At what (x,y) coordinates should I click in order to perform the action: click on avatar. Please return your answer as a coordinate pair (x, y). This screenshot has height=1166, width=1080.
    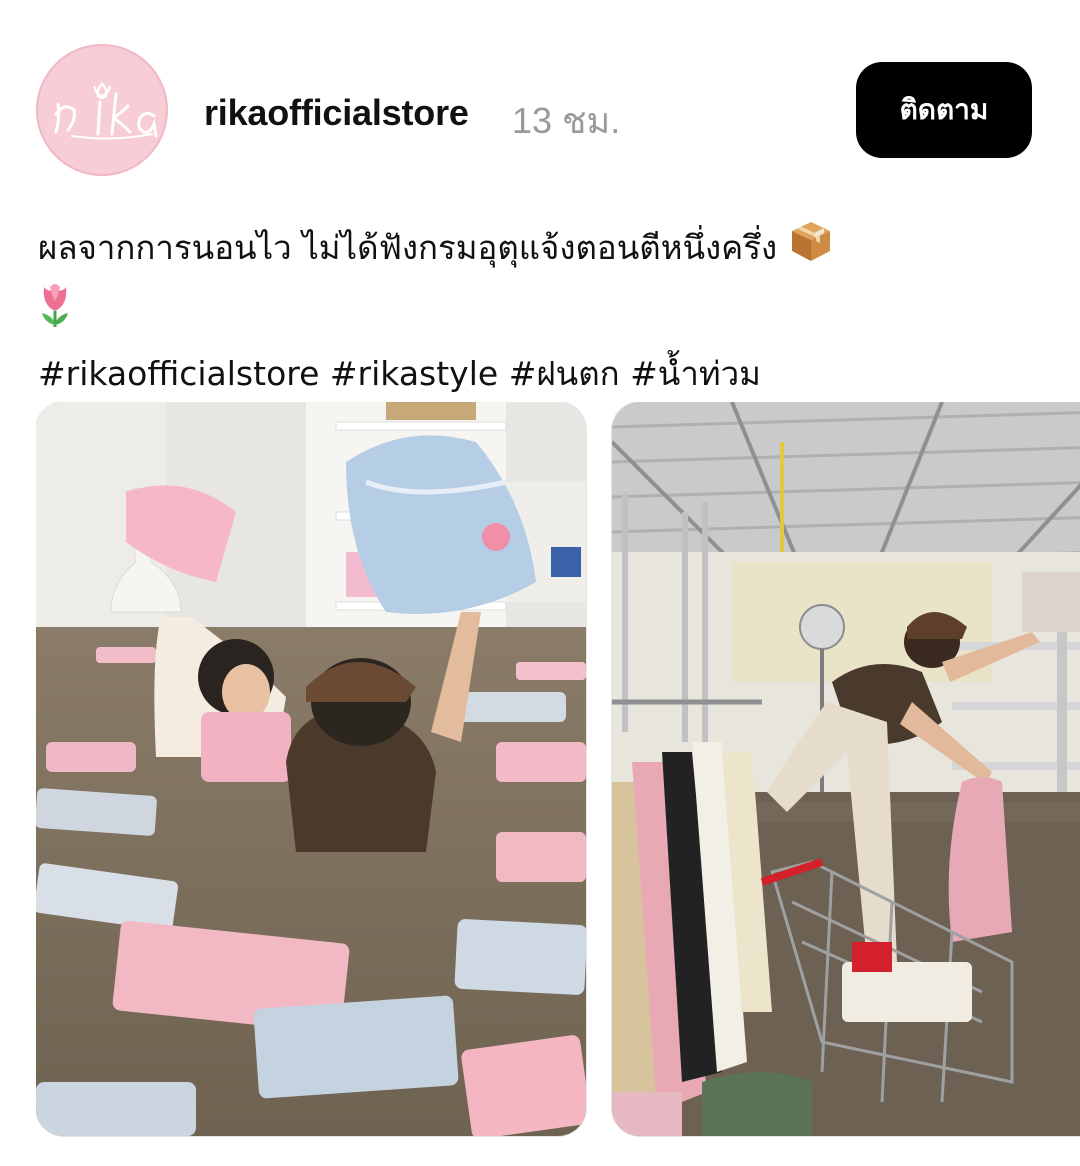
    Looking at the image, I should click on (102, 110).